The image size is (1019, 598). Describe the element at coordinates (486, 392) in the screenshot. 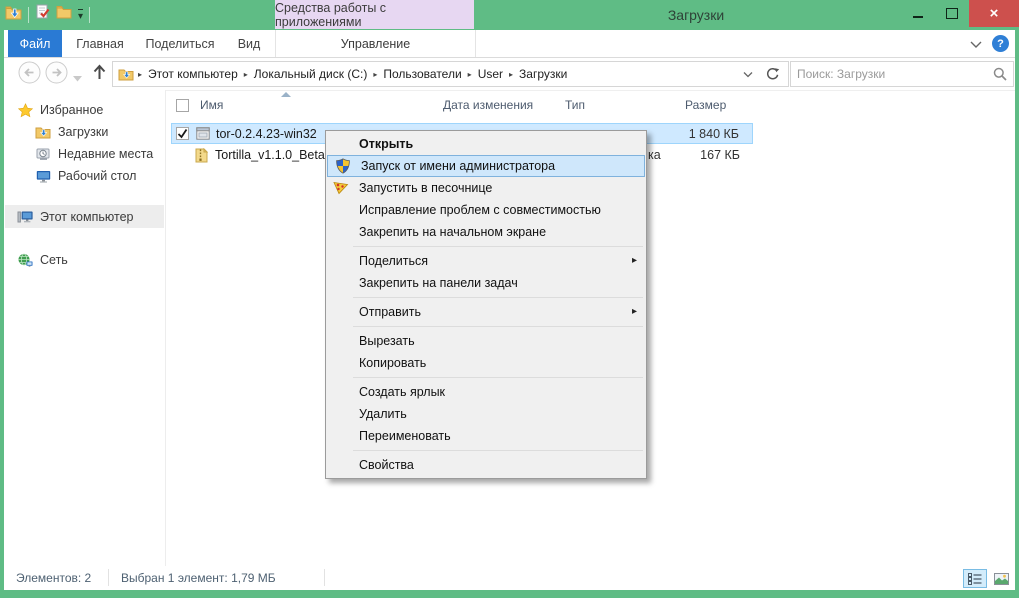

I see `menu-item-create-shortcut: Создать ярлык` at that location.